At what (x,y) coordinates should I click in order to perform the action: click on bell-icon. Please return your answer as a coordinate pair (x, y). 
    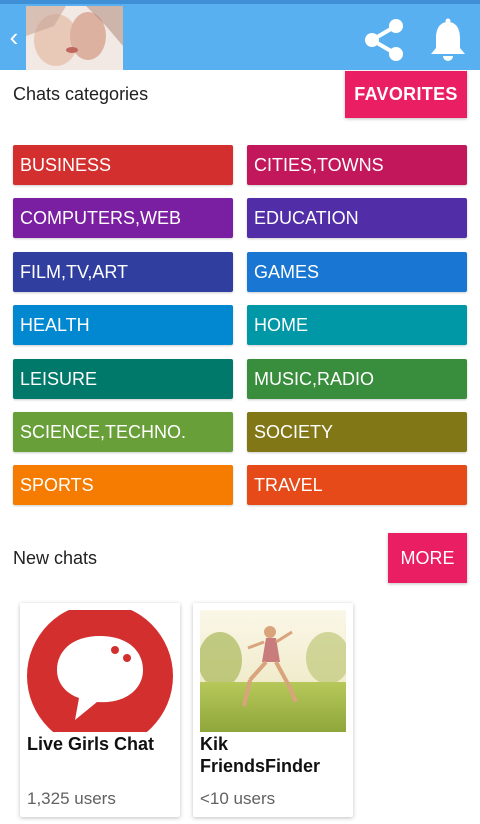
    Looking at the image, I should click on (448, 40).